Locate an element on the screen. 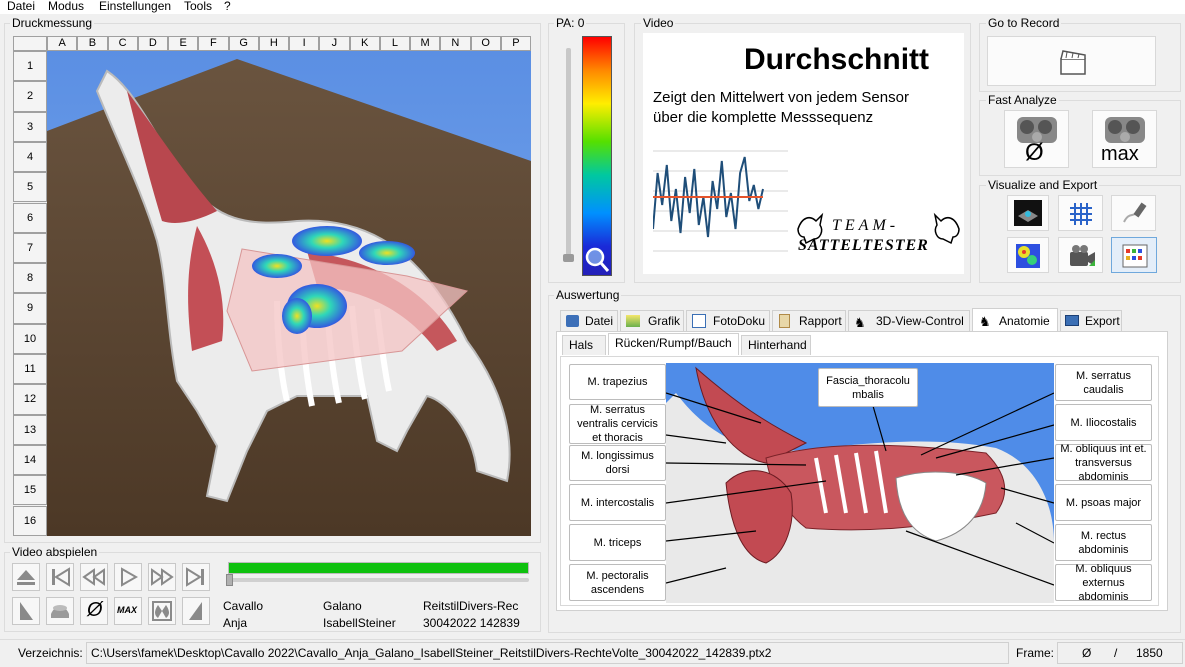  label-m-triceps: M. triceps is located at coordinates (617, 542).